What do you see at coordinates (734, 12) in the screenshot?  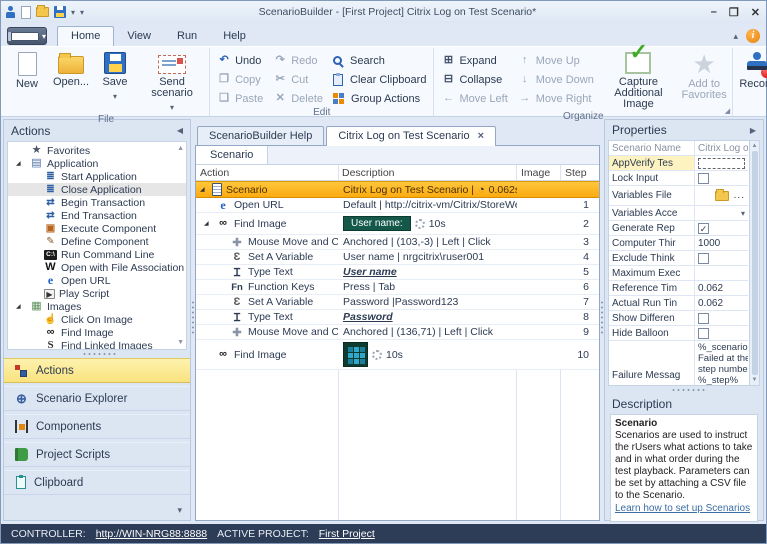 I see `restore-button: ❐` at bounding box center [734, 12].